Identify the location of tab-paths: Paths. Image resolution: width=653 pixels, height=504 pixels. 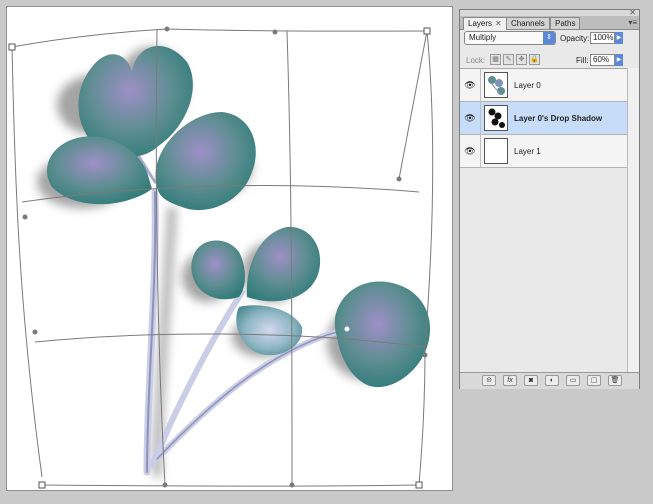
(565, 23).